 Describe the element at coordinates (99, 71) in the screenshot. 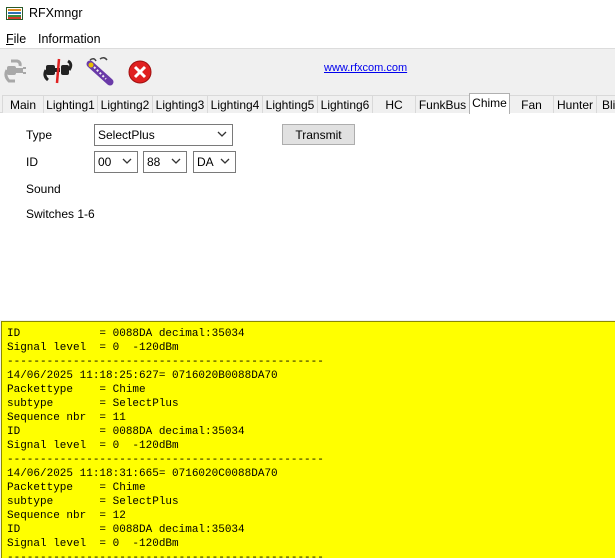

I see `receiver-wand-icon` at that location.